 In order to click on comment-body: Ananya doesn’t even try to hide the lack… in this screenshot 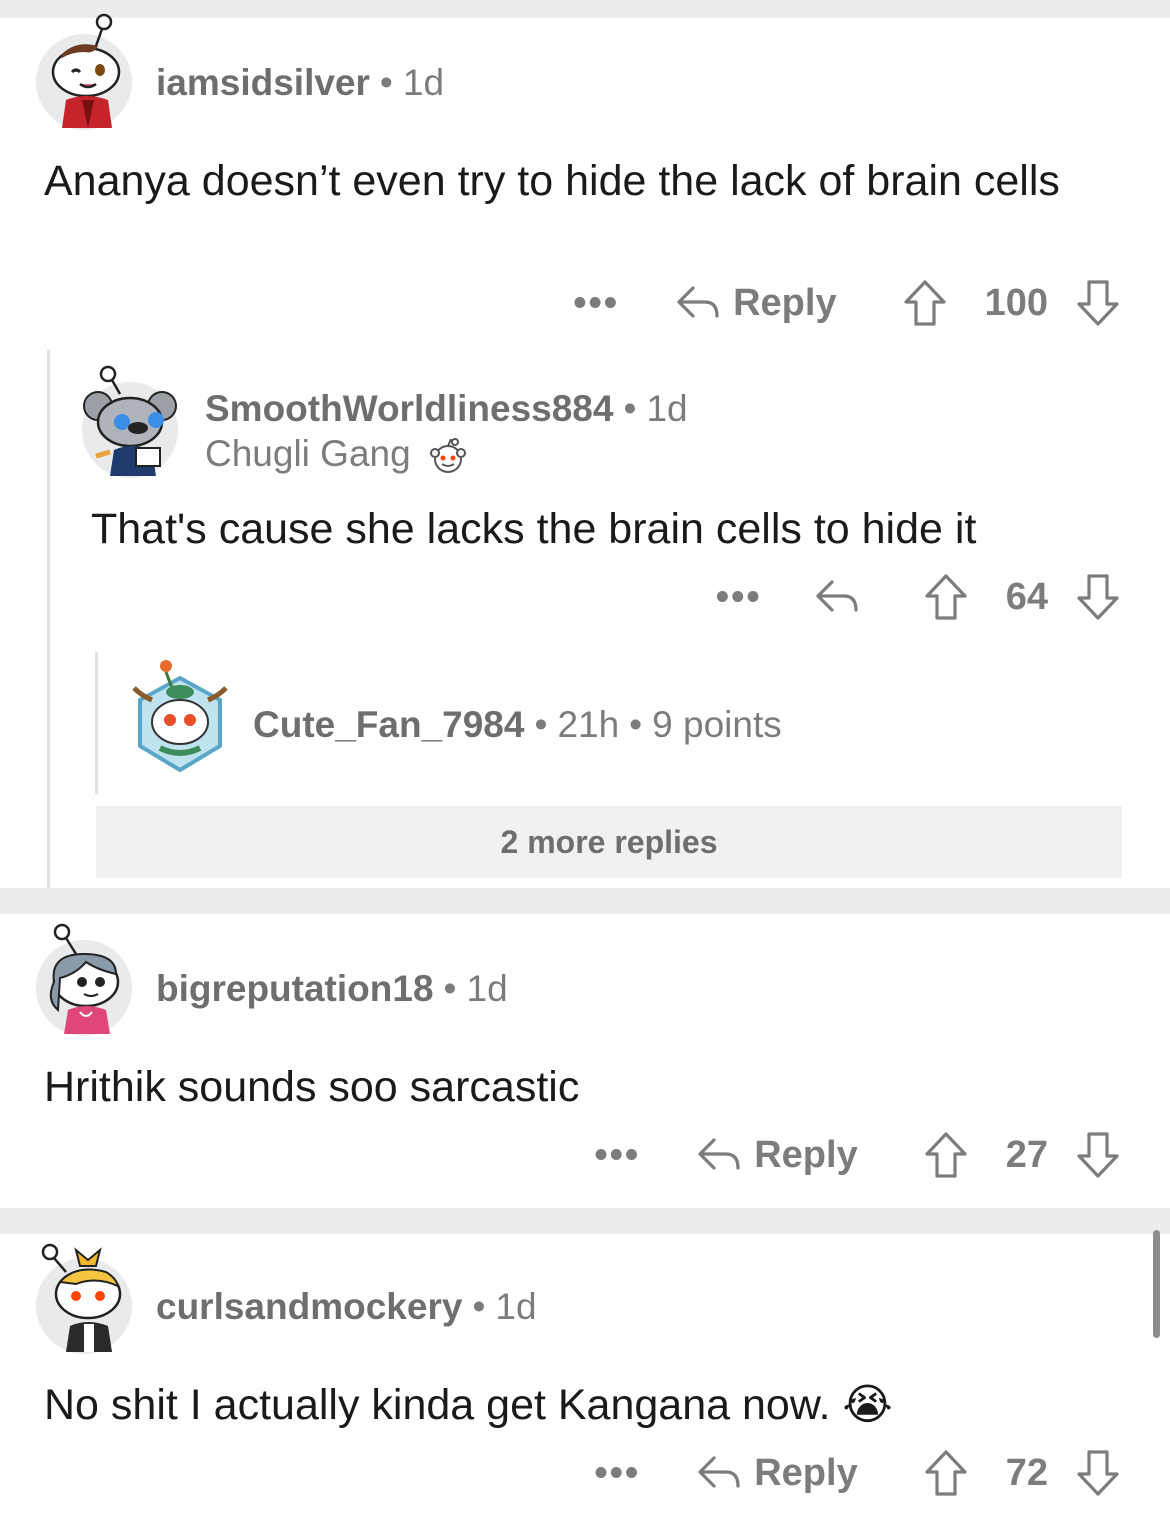, I will do `click(552, 181)`.